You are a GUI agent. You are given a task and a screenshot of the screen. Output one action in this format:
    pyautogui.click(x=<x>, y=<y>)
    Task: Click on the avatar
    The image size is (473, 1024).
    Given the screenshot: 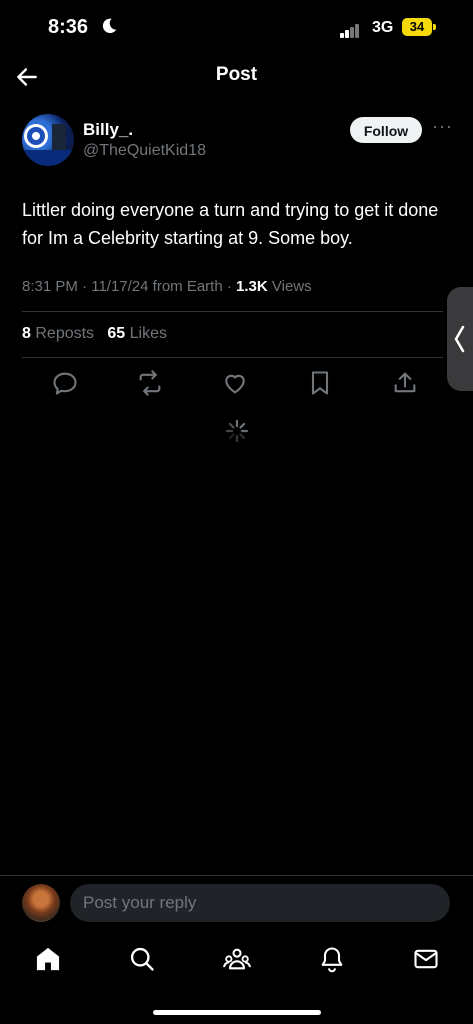 What is the action you would take?
    pyautogui.click(x=48, y=140)
    